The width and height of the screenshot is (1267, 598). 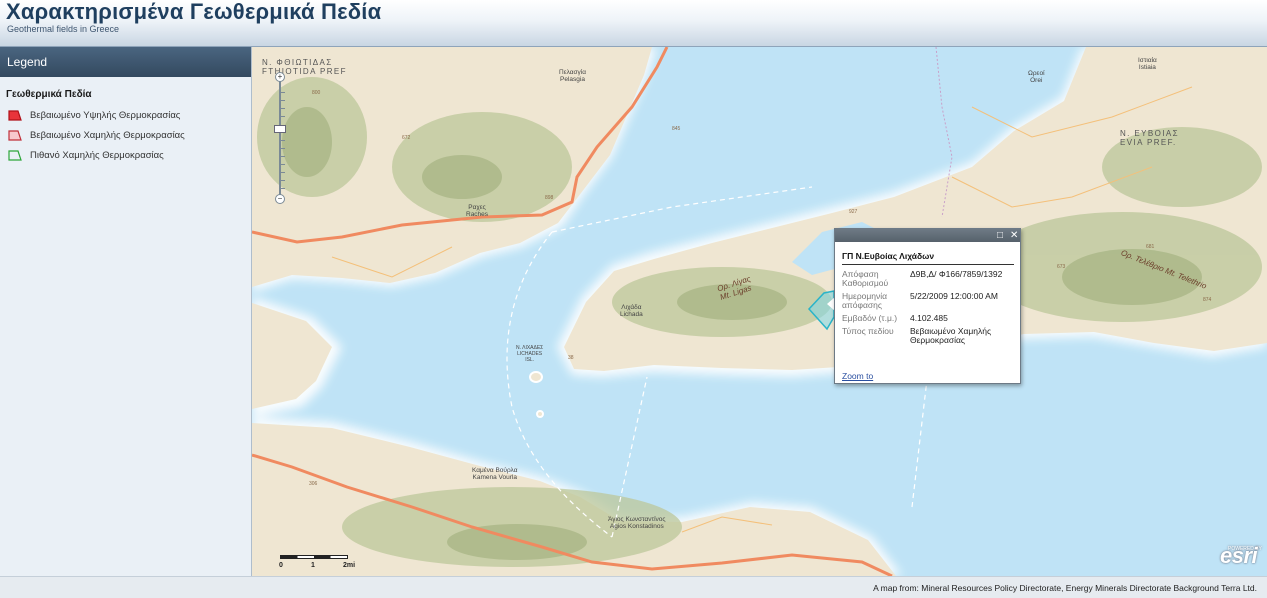 What do you see at coordinates (1036, 77) in the screenshot?
I see `place-label-oreoi: Ωρεοί Orei` at bounding box center [1036, 77].